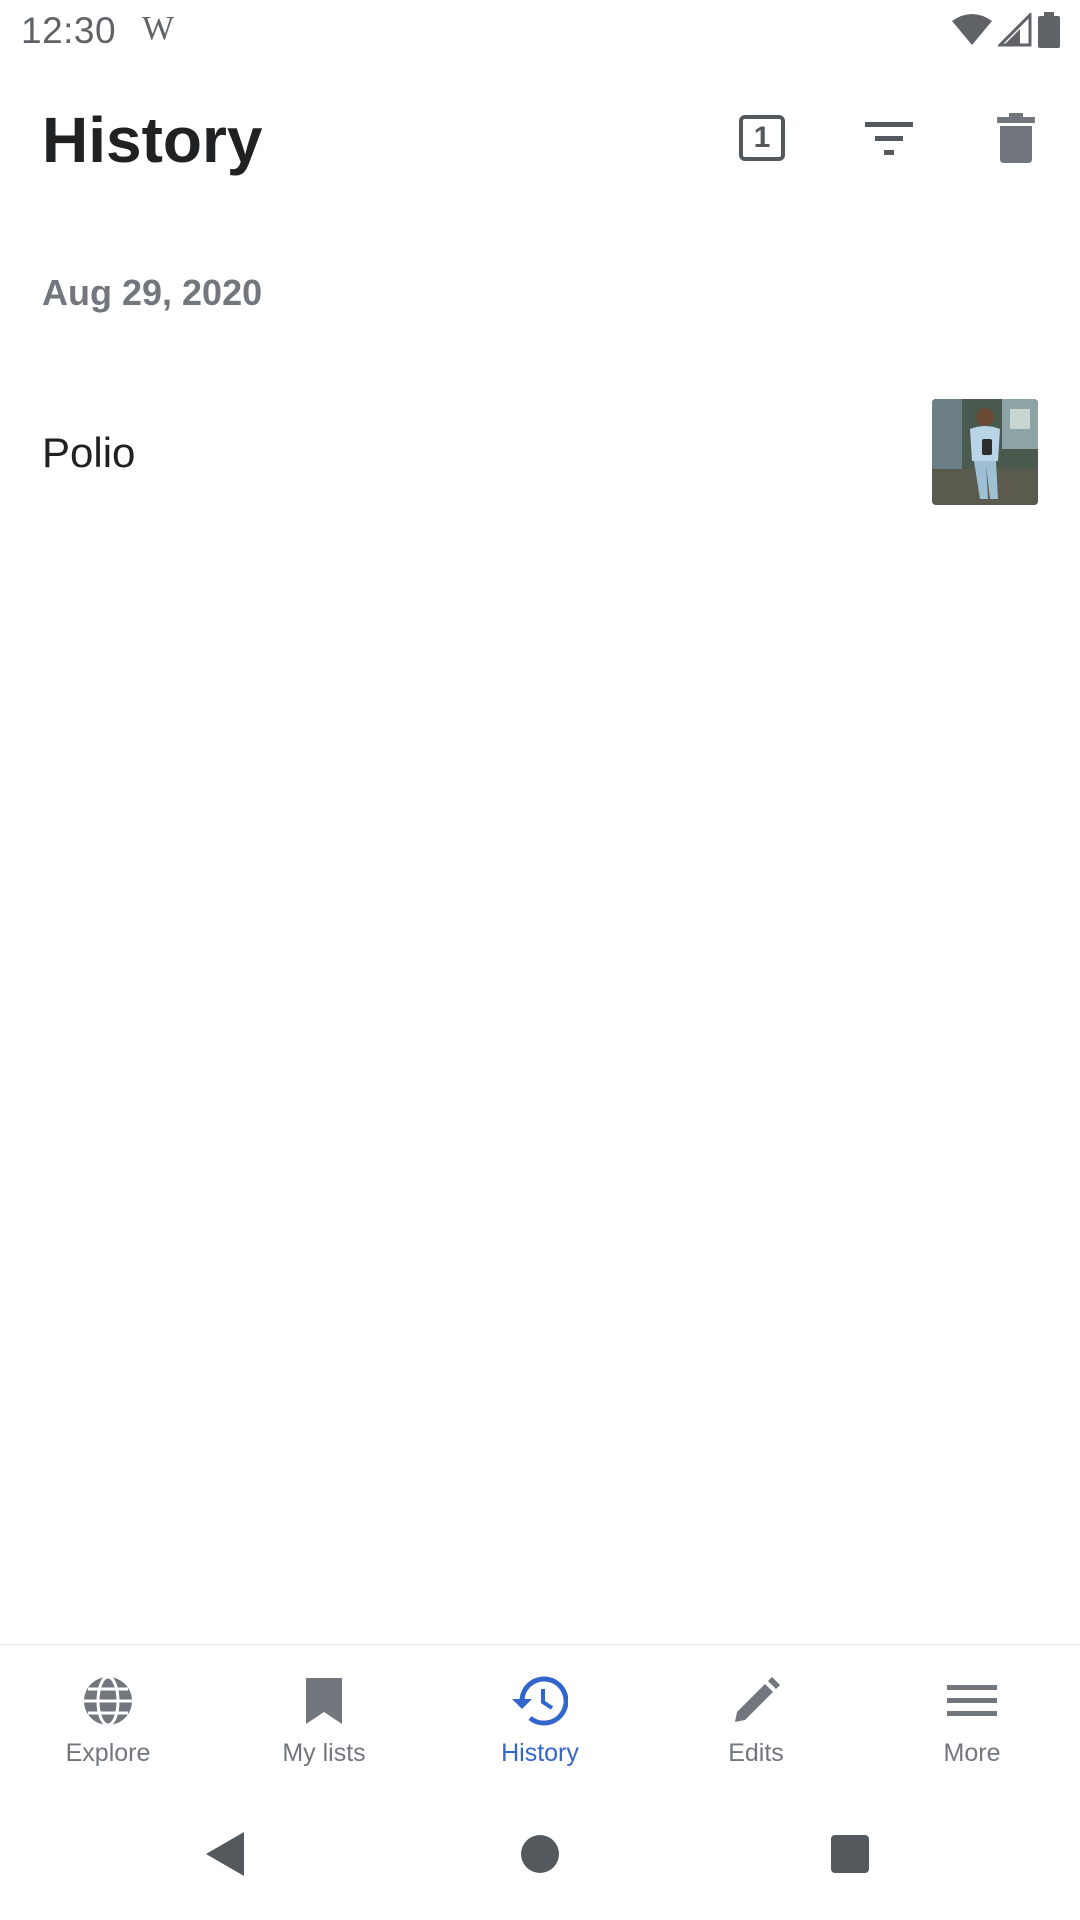 Image resolution: width=1080 pixels, height=1920 pixels. I want to click on system-recents-button, so click(850, 1854).